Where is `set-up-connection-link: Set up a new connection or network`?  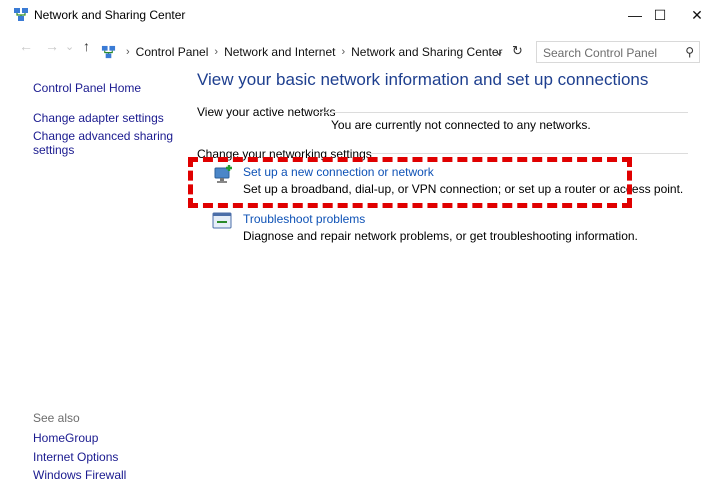
set-up-connection-link: Set up a new connection or network is located at coordinates (338, 172).